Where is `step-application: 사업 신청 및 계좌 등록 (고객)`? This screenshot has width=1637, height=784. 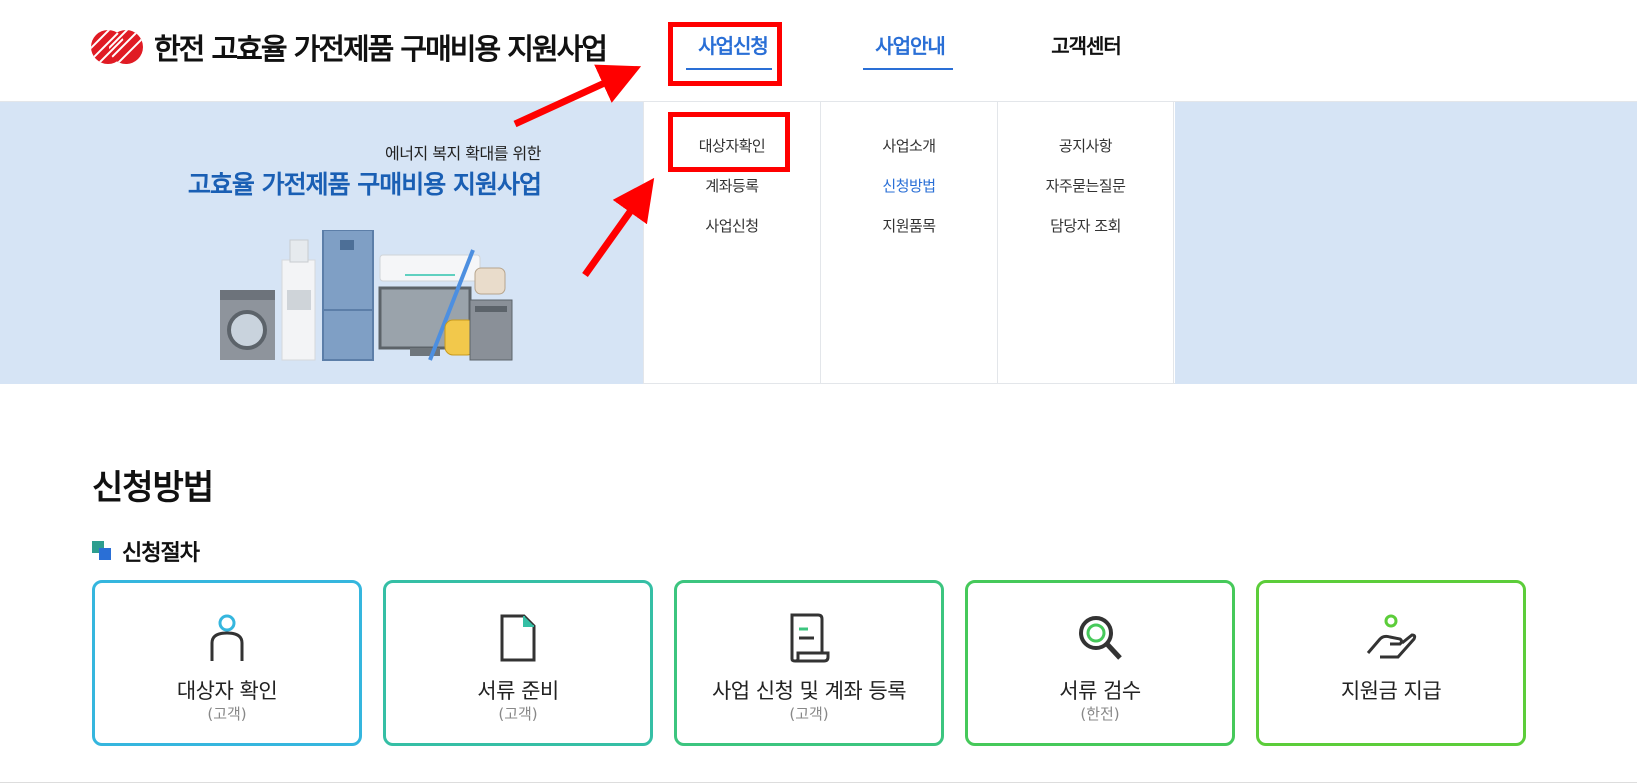 step-application: 사업 신청 및 계좌 등록 (고객) is located at coordinates (809, 663).